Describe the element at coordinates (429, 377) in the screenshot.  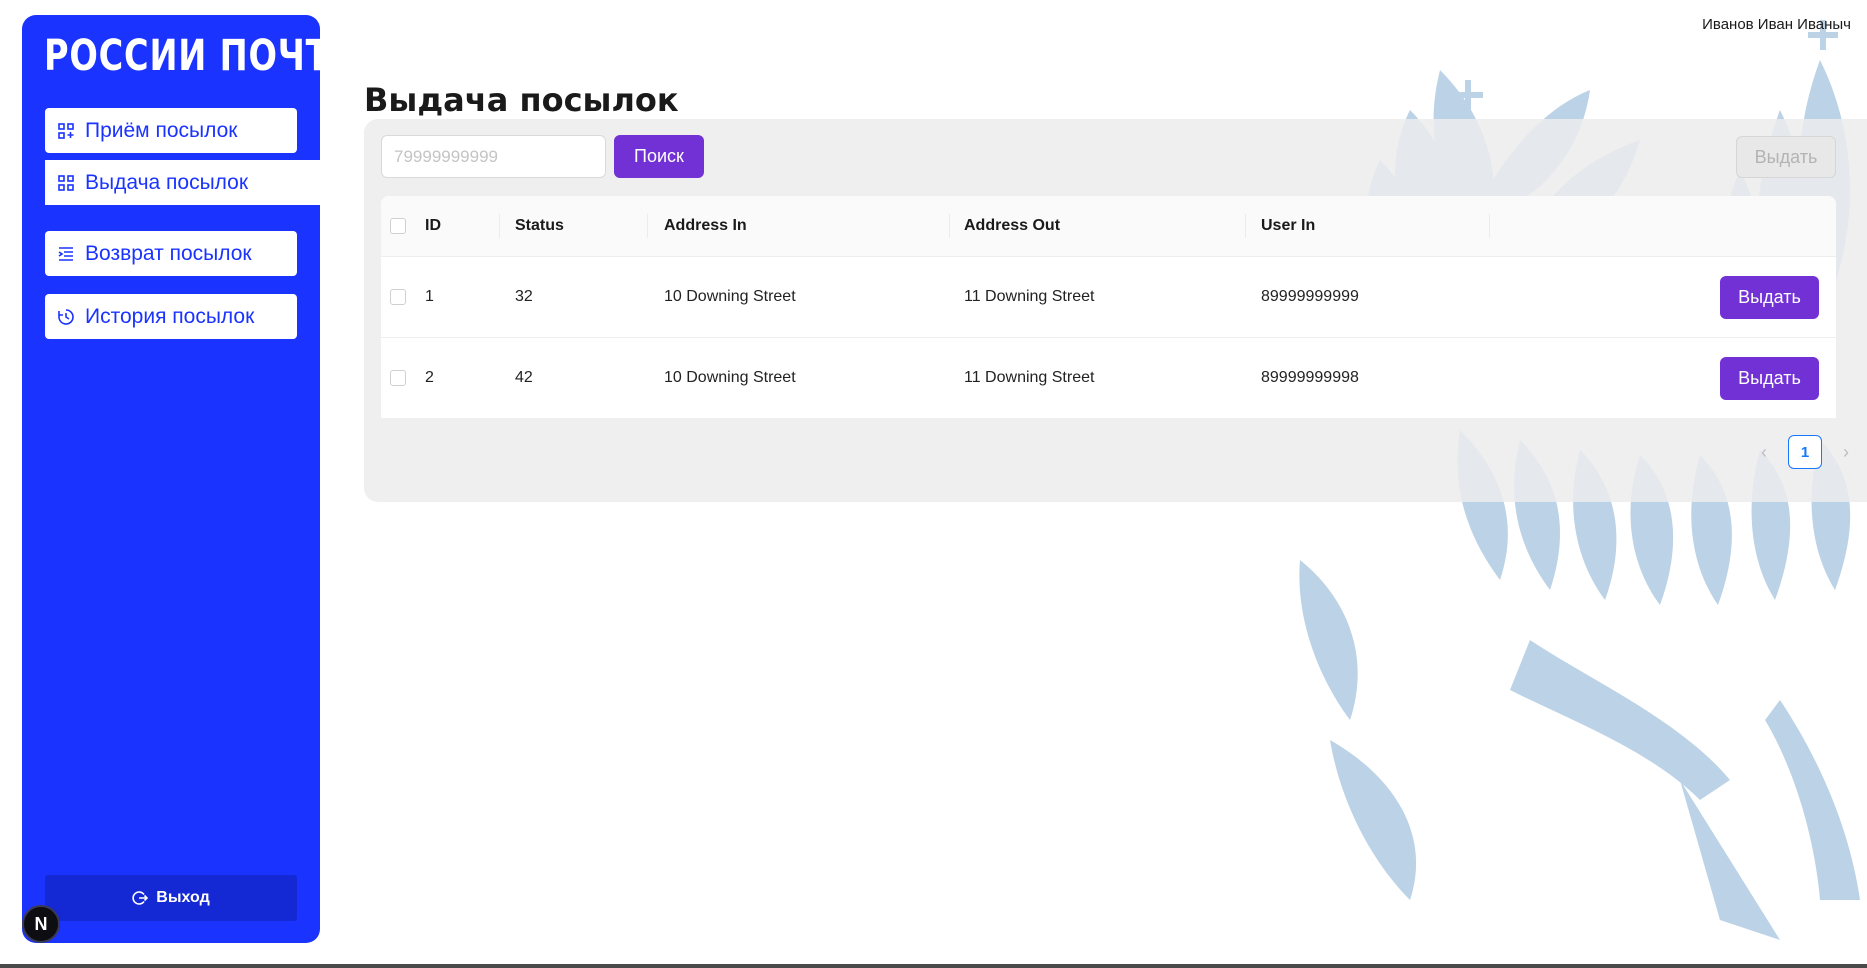
I see `cell-id: 2` at that location.